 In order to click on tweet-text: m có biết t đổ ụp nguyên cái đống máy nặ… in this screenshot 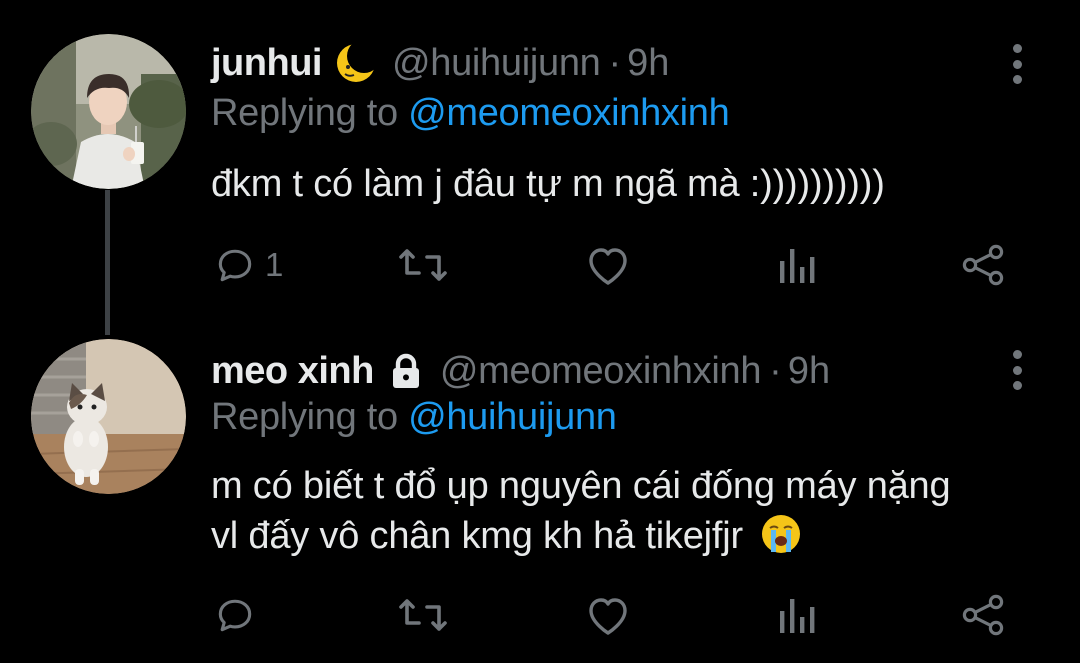, I will do `click(631, 511)`.